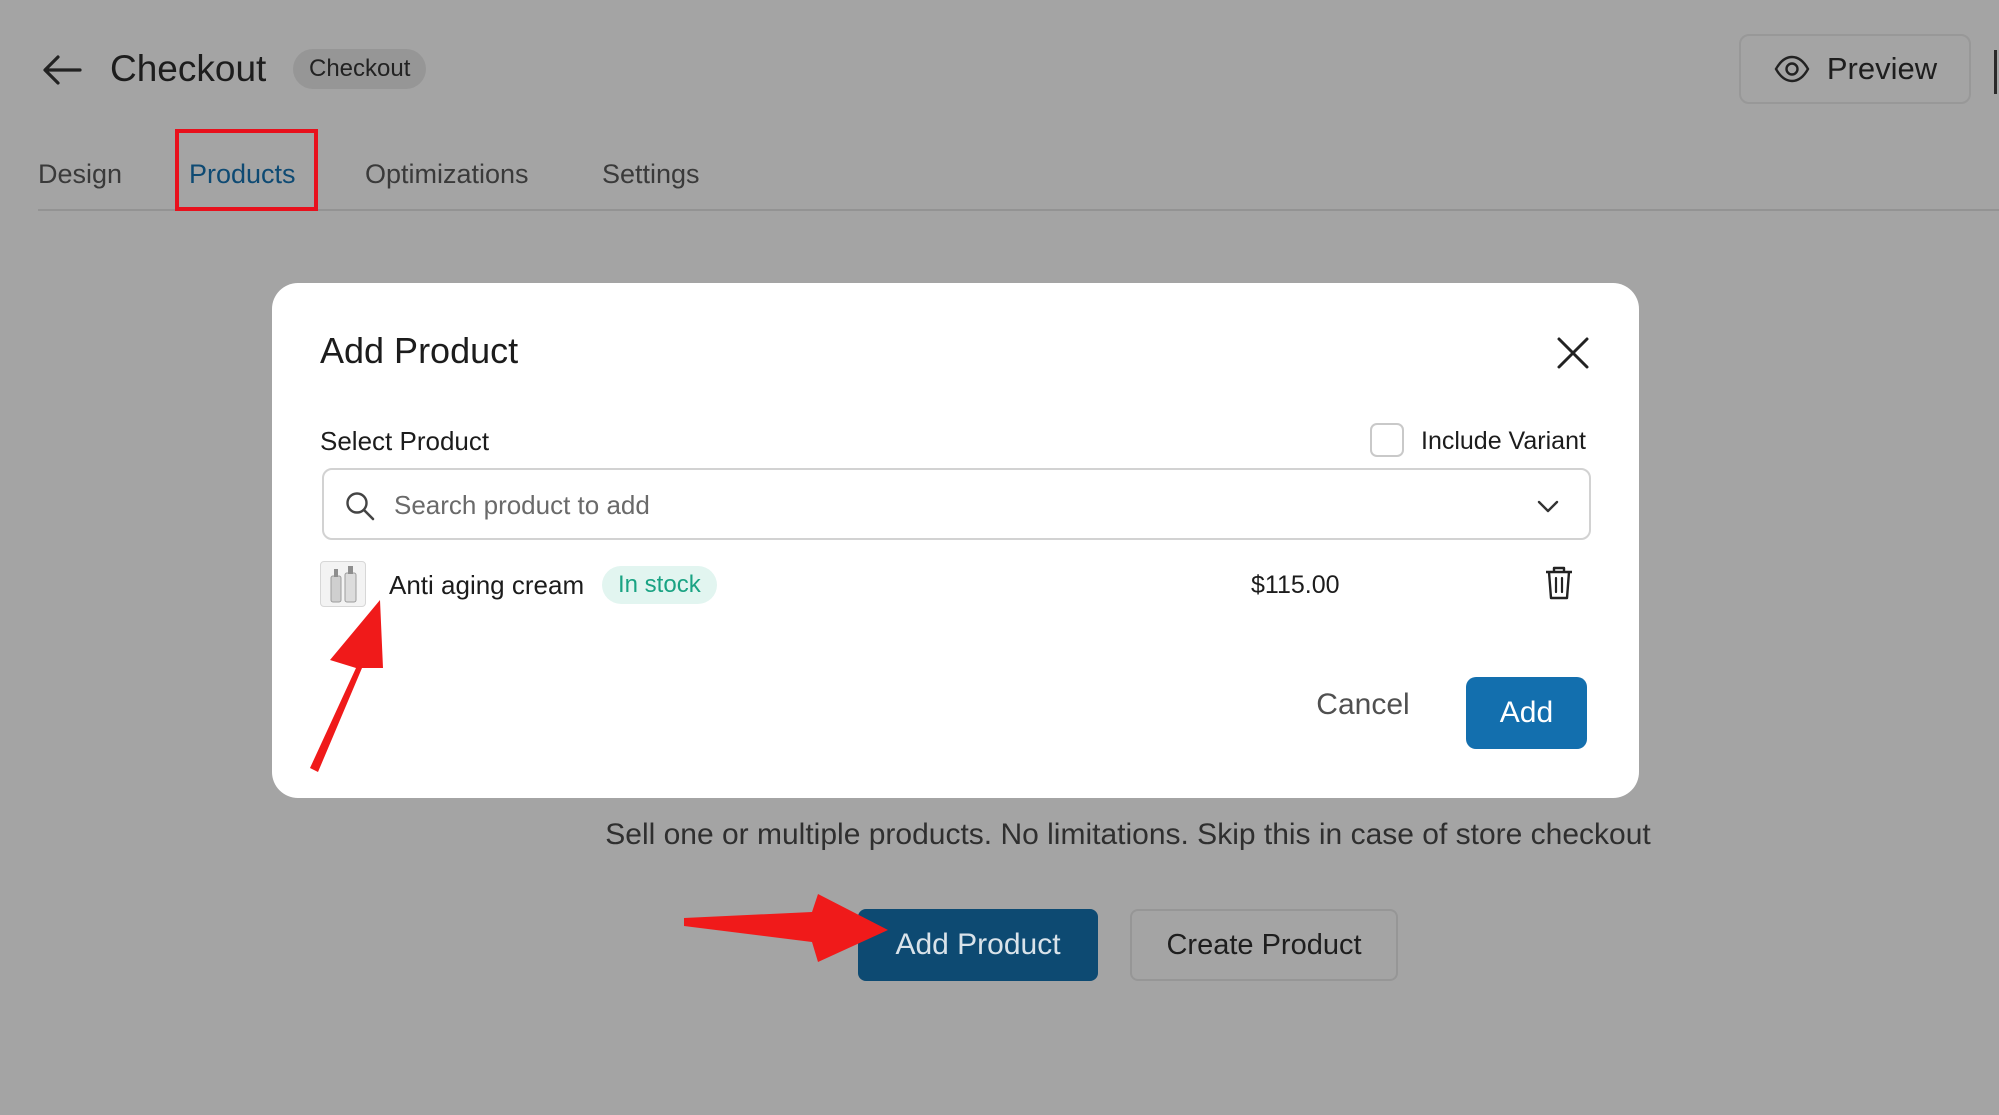 Image resolution: width=1999 pixels, height=1115 pixels. What do you see at coordinates (1503, 441) in the screenshot?
I see `include-variant-label: Include Variant` at bounding box center [1503, 441].